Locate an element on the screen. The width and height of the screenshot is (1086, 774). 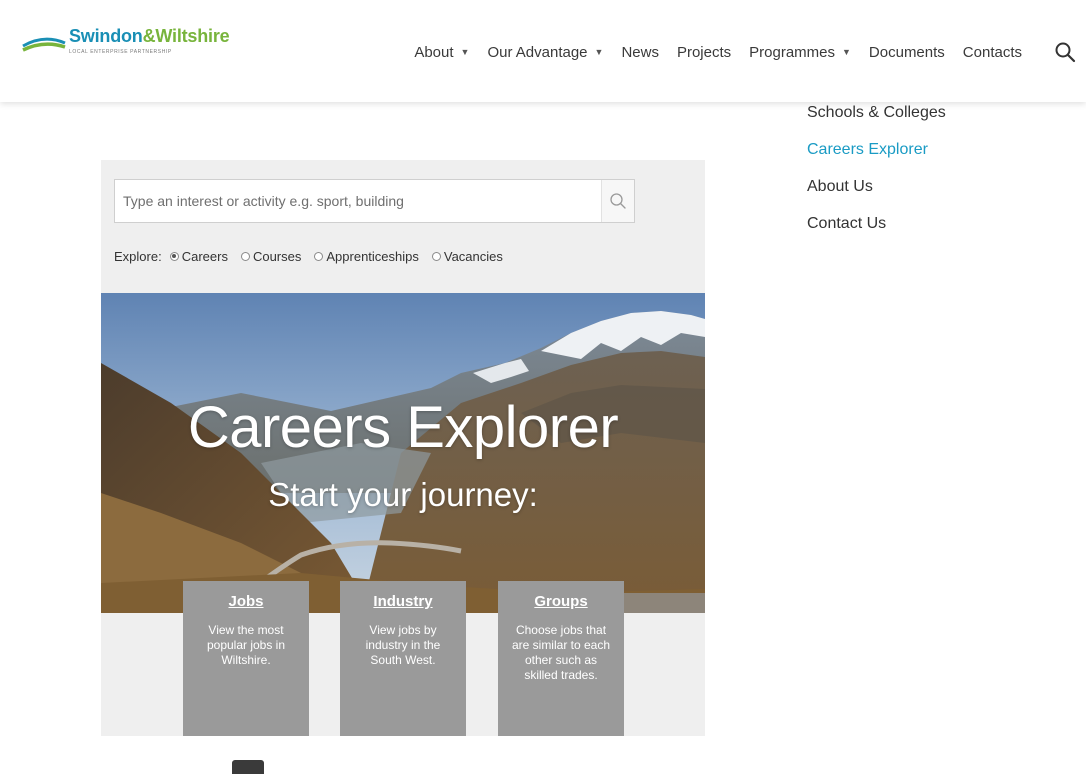
radio-label: Courses is located at coordinates (277, 256).